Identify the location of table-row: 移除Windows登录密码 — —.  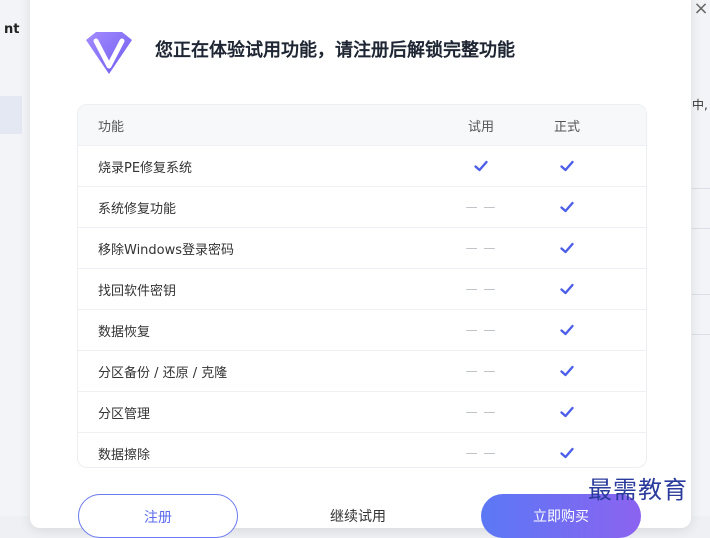
(362, 247).